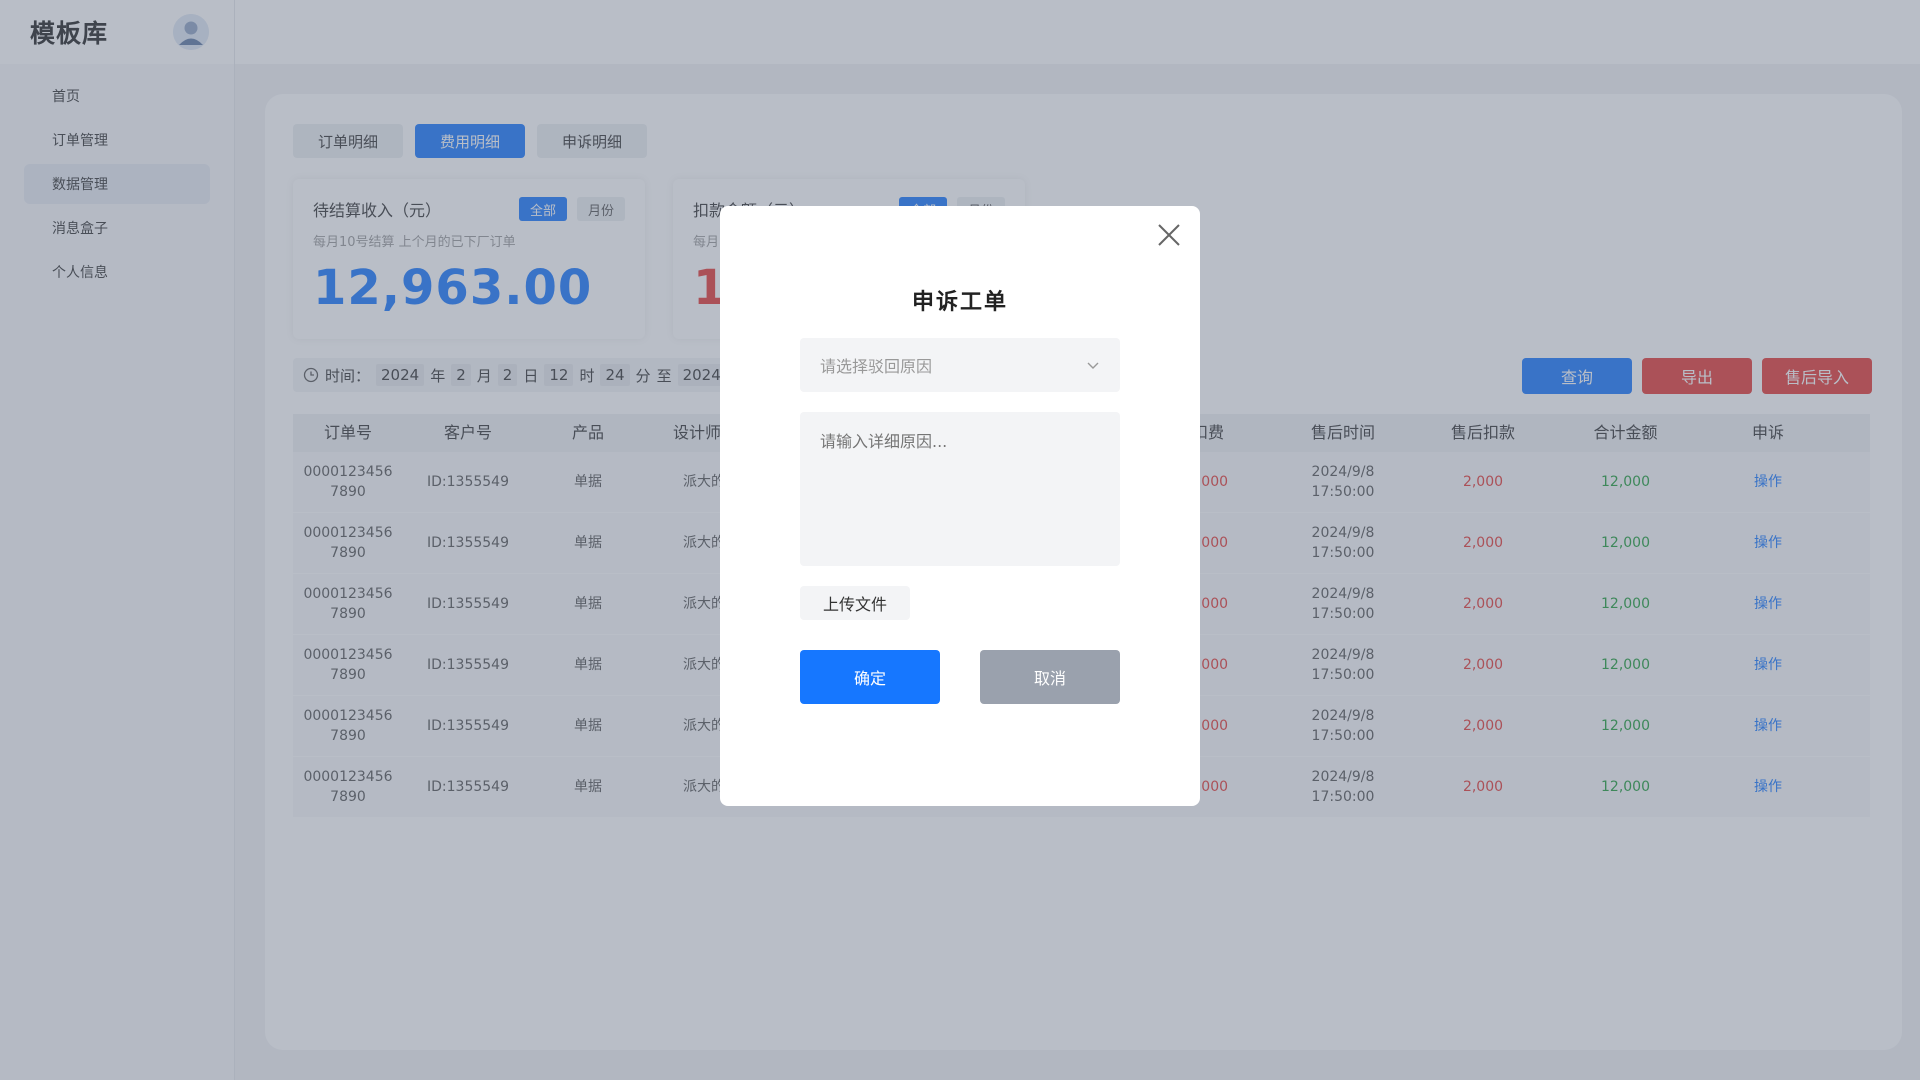  Describe the element at coordinates (855, 603) in the screenshot. I see `upload-file-button: 上传文件` at that location.